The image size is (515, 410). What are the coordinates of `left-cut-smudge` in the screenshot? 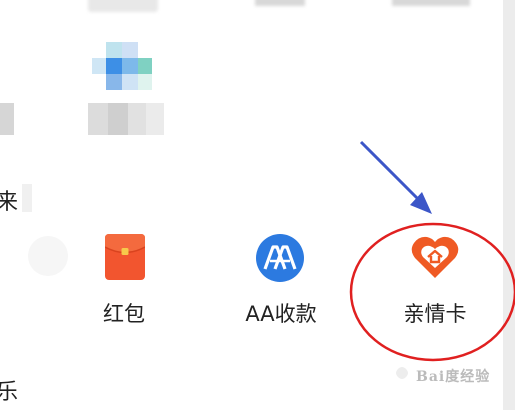 It's located at (27, 198).